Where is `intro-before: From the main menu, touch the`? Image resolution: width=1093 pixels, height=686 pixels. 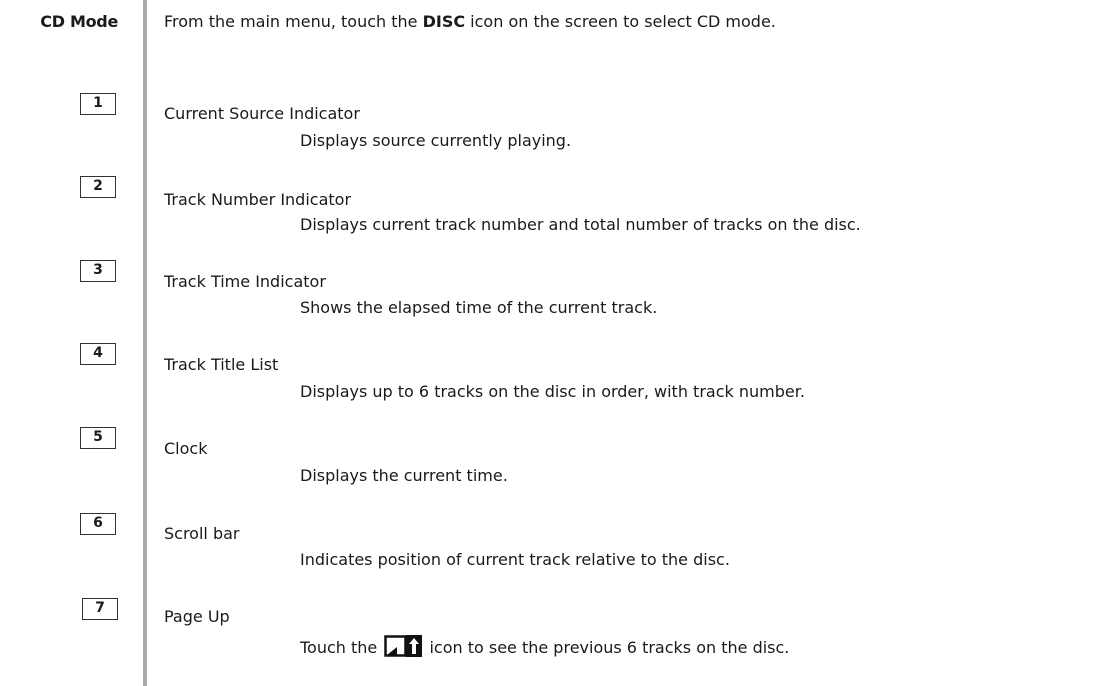 intro-before: From the main menu, touch the is located at coordinates (293, 21).